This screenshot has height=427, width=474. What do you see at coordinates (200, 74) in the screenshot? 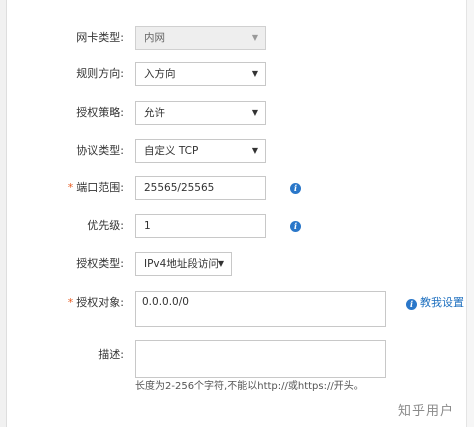
I see `direction-select: 入方向 ▼` at bounding box center [200, 74].